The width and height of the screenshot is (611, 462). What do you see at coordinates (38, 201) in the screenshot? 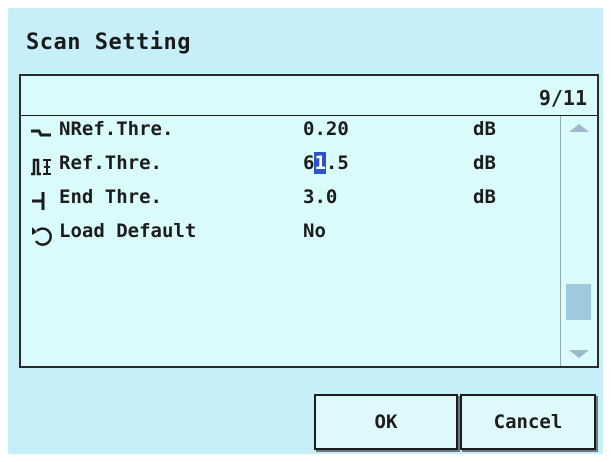
I see `end-threshold-icon` at bounding box center [38, 201].